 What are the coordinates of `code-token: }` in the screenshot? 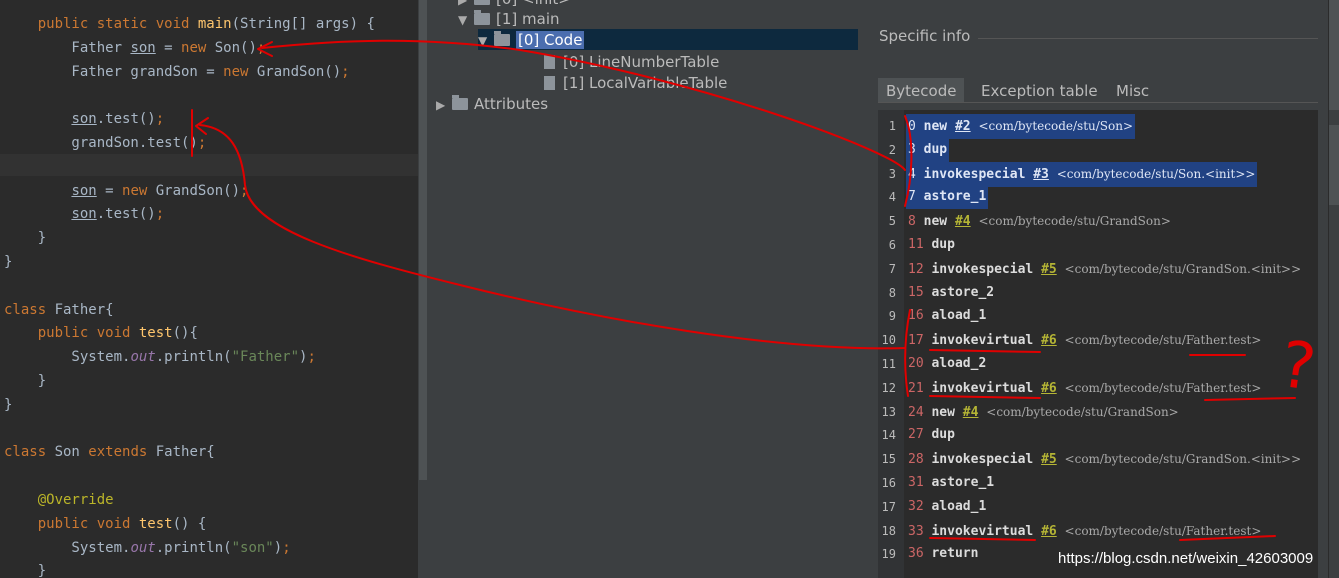 It's located at (25, 570).